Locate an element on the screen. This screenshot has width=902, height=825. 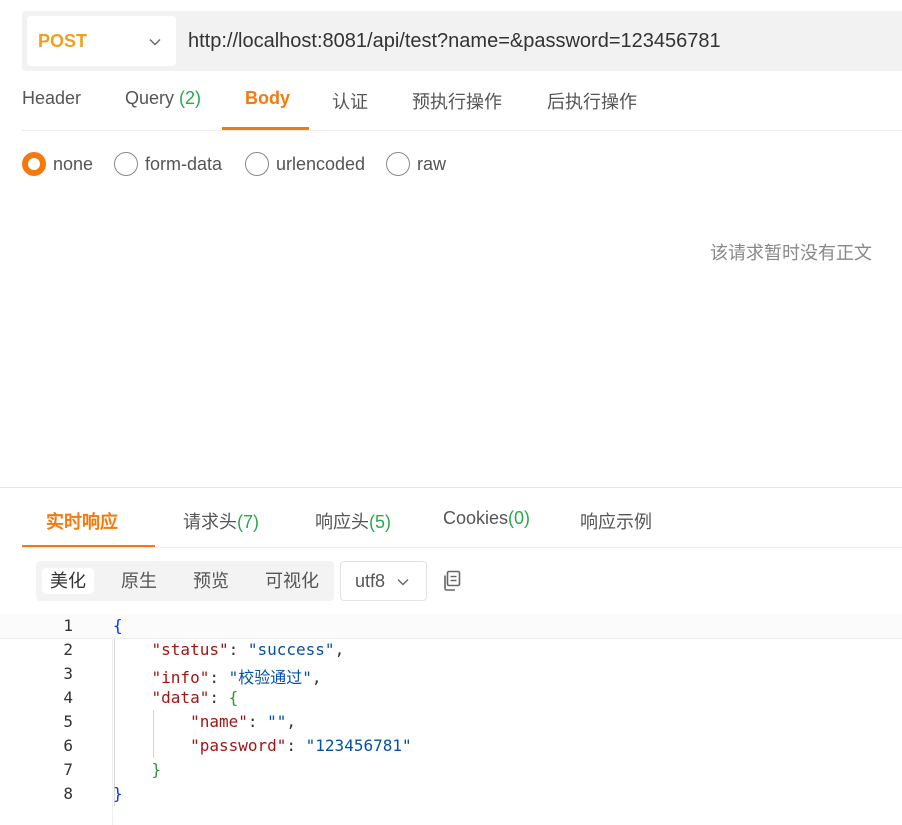
code-text: "name": "", is located at coordinates (243, 721).